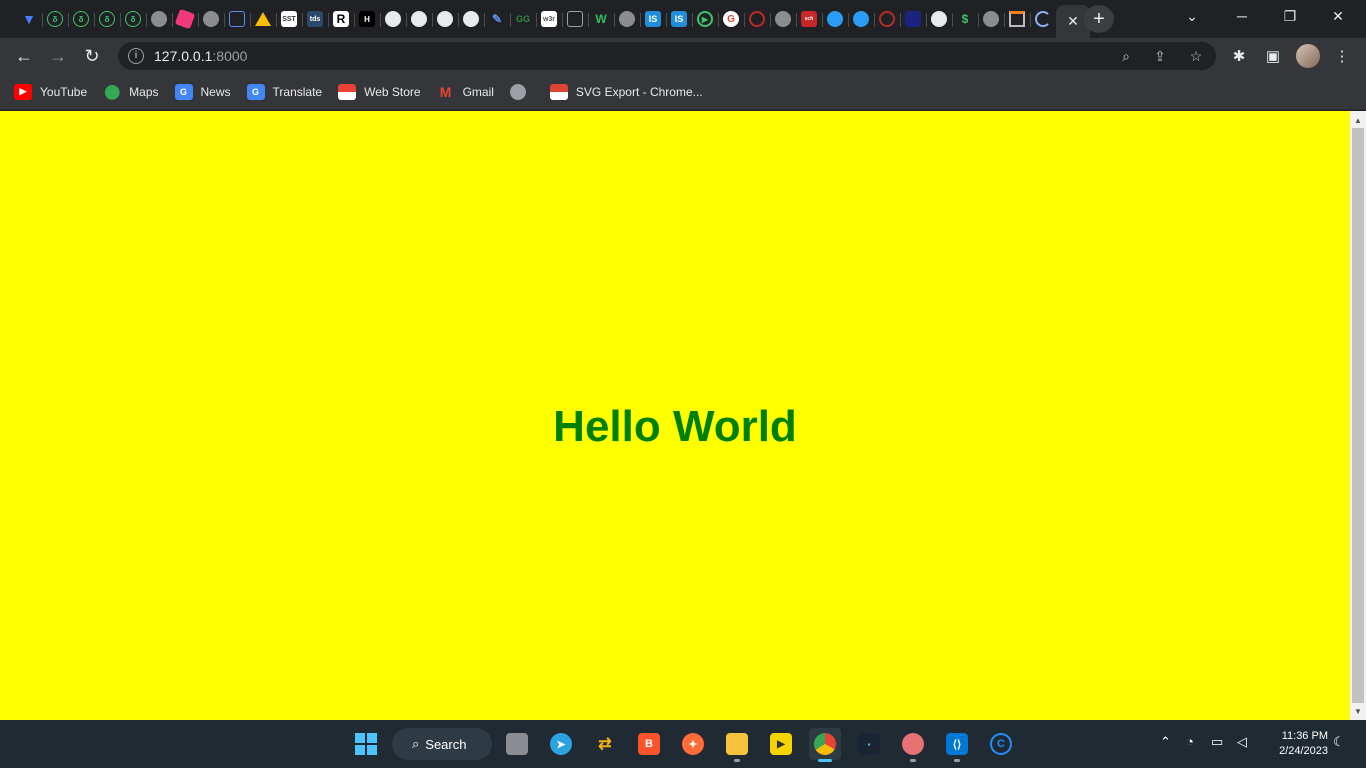 This screenshot has width=1366, height=768. I want to click on taskbar-search: ⌕ Search, so click(442, 744).